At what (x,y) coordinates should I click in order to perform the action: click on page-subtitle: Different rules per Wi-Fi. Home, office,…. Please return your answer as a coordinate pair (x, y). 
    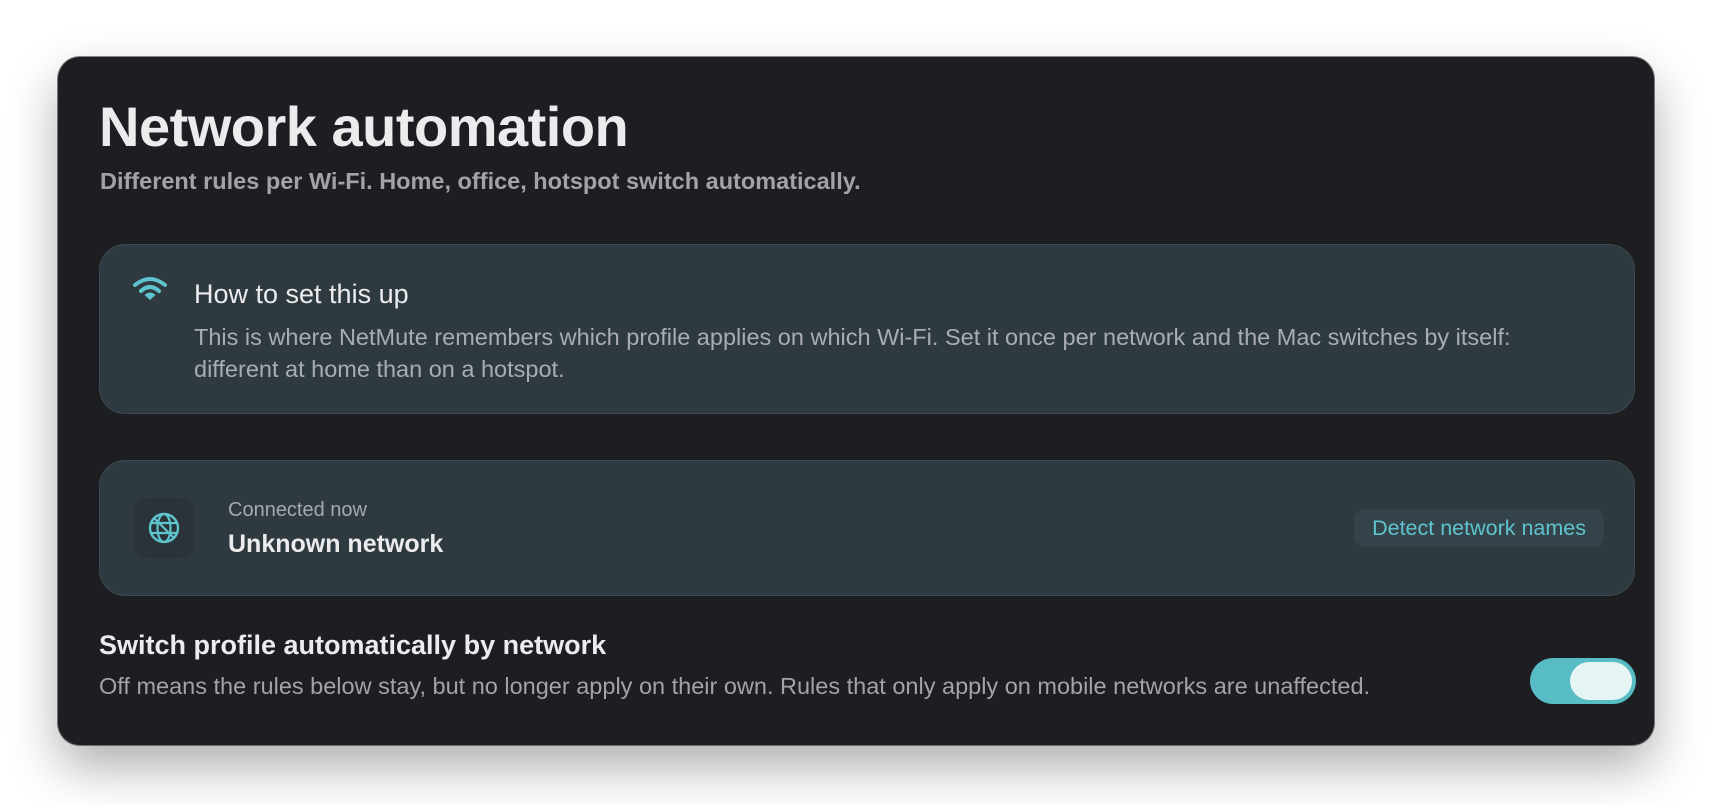
    Looking at the image, I should click on (480, 181).